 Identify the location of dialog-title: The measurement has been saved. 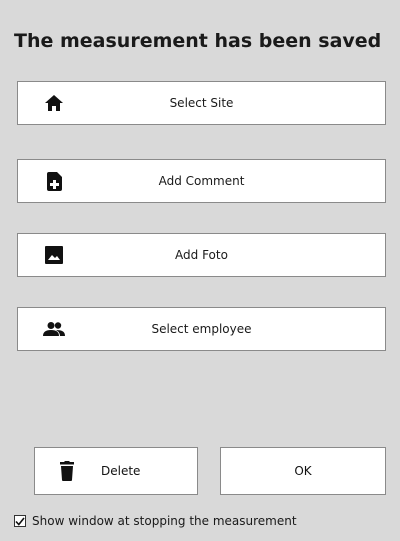
(198, 41).